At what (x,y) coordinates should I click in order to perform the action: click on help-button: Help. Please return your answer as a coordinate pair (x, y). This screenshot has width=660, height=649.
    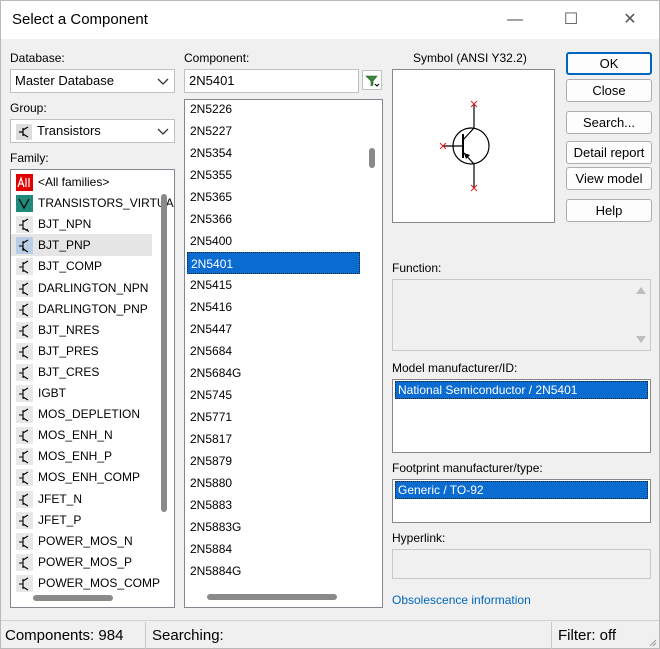
    Looking at the image, I should click on (609, 210).